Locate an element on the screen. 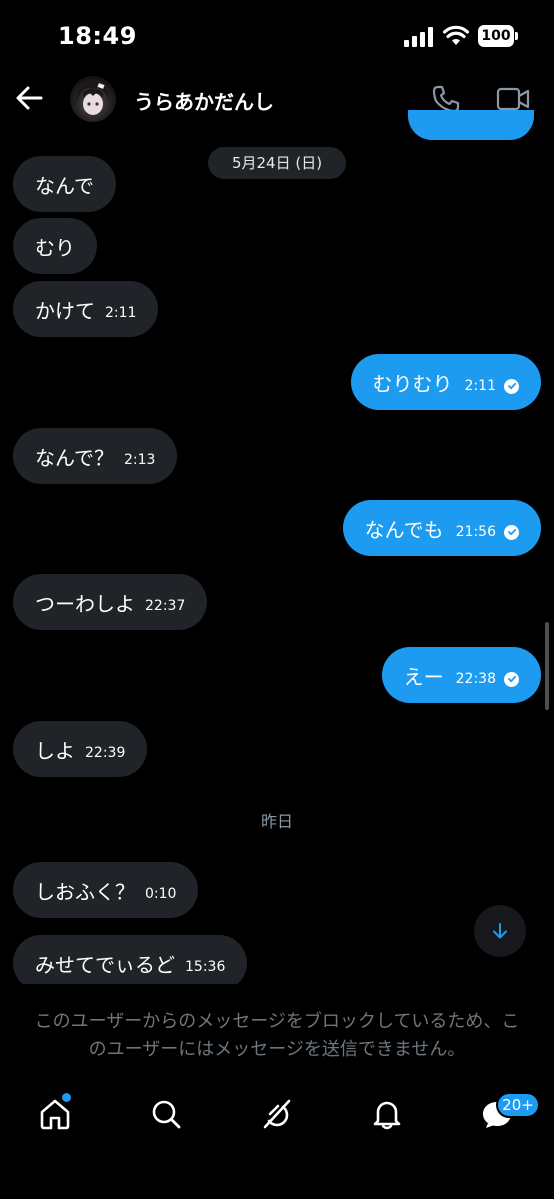 This screenshot has height=1199, width=554. date-separator-yesterday: 昨日 is located at coordinates (276, 821).